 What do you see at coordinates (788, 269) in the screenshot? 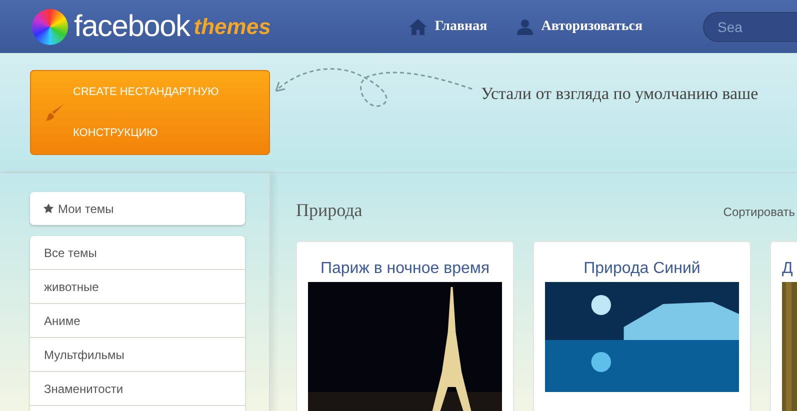
I see `card-title: Д` at bounding box center [788, 269].